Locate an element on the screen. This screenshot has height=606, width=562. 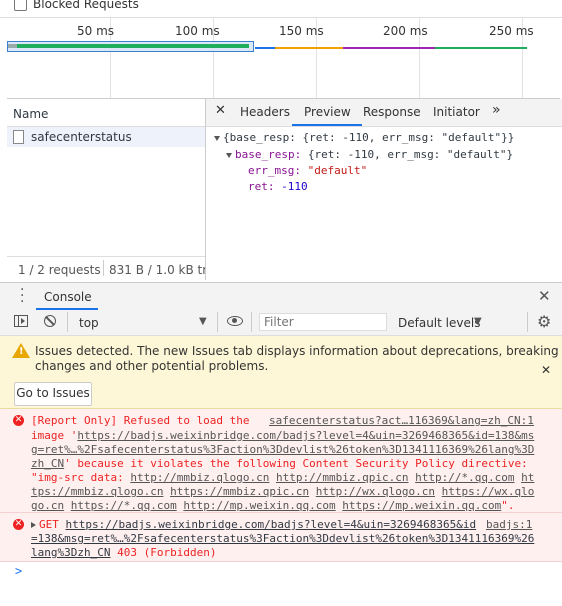
name-column-header: Name is located at coordinates (106, 113).